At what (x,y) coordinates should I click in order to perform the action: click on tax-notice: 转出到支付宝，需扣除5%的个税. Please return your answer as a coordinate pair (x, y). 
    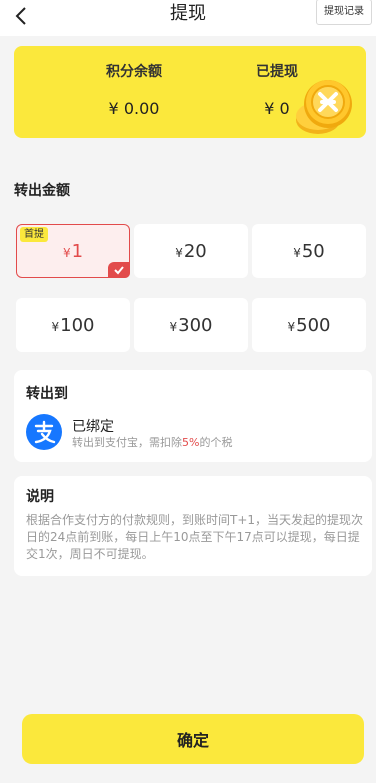
    Looking at the image, I should click on (152, 442).